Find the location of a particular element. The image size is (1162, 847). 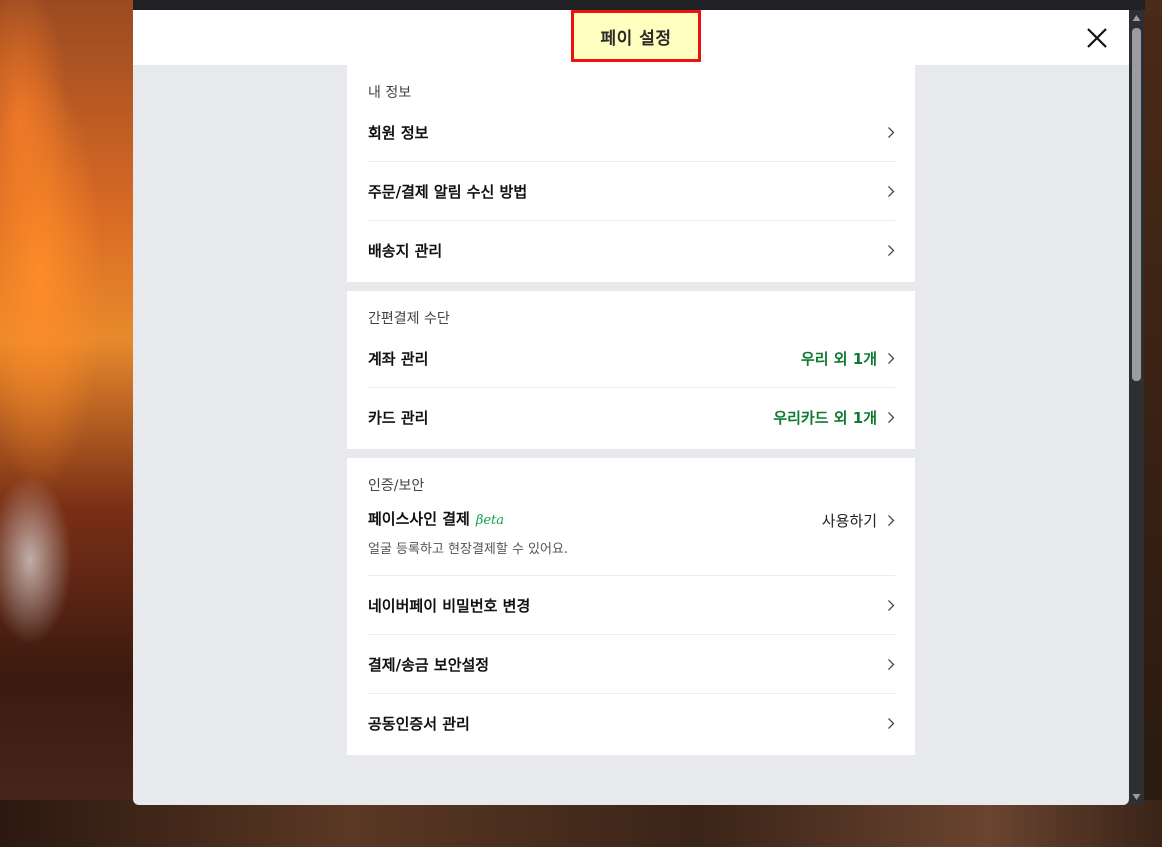

modal-header: 페이 설정 is located at coordinates (631, 37).